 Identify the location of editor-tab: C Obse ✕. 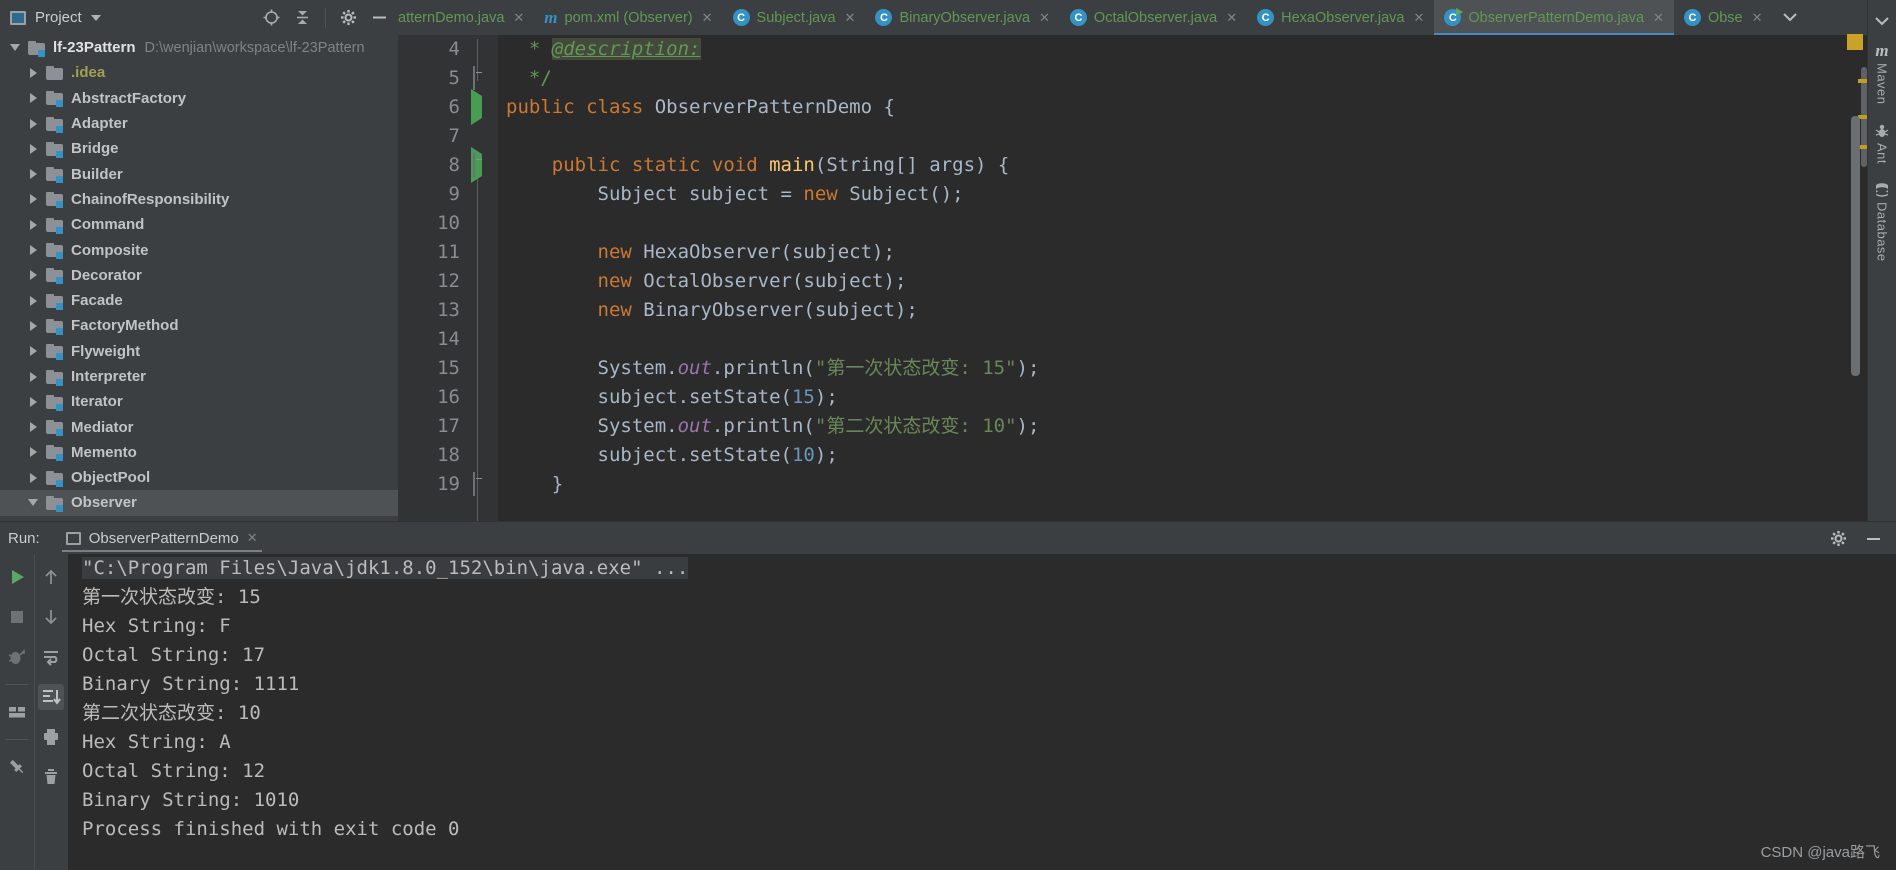
(1723, 17).